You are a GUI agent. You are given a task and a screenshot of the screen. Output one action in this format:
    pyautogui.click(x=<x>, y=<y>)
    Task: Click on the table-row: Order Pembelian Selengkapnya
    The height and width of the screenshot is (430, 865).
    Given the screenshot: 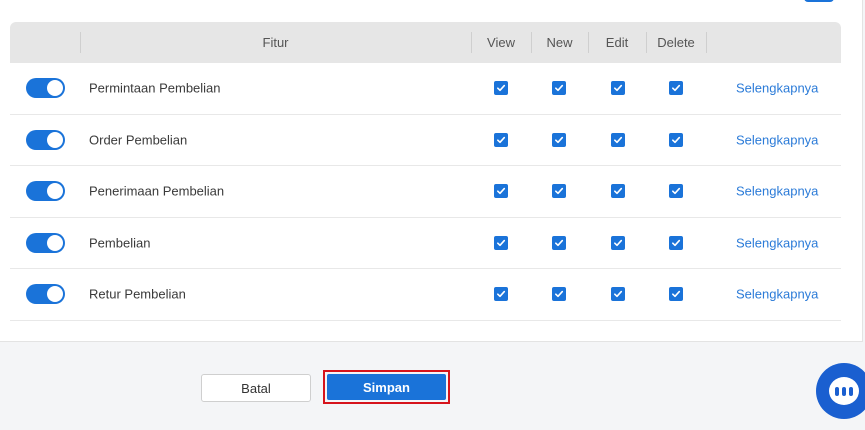 What is the action you would take?
    pyautogui.click(x=425, y=140)
    